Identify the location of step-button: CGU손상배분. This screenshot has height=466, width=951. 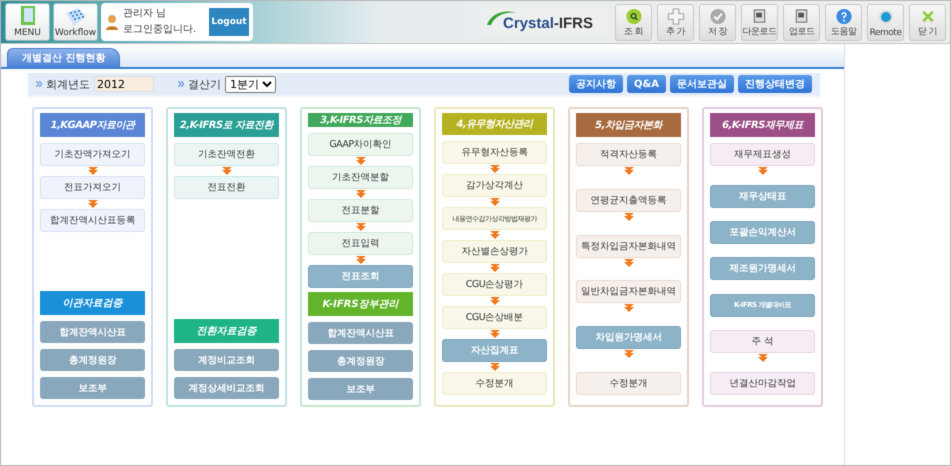
(494, 317).